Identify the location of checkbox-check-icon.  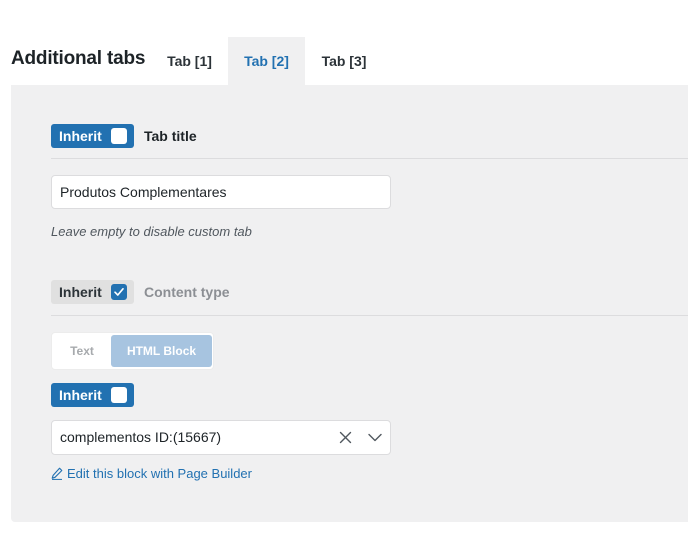
(119, 292).